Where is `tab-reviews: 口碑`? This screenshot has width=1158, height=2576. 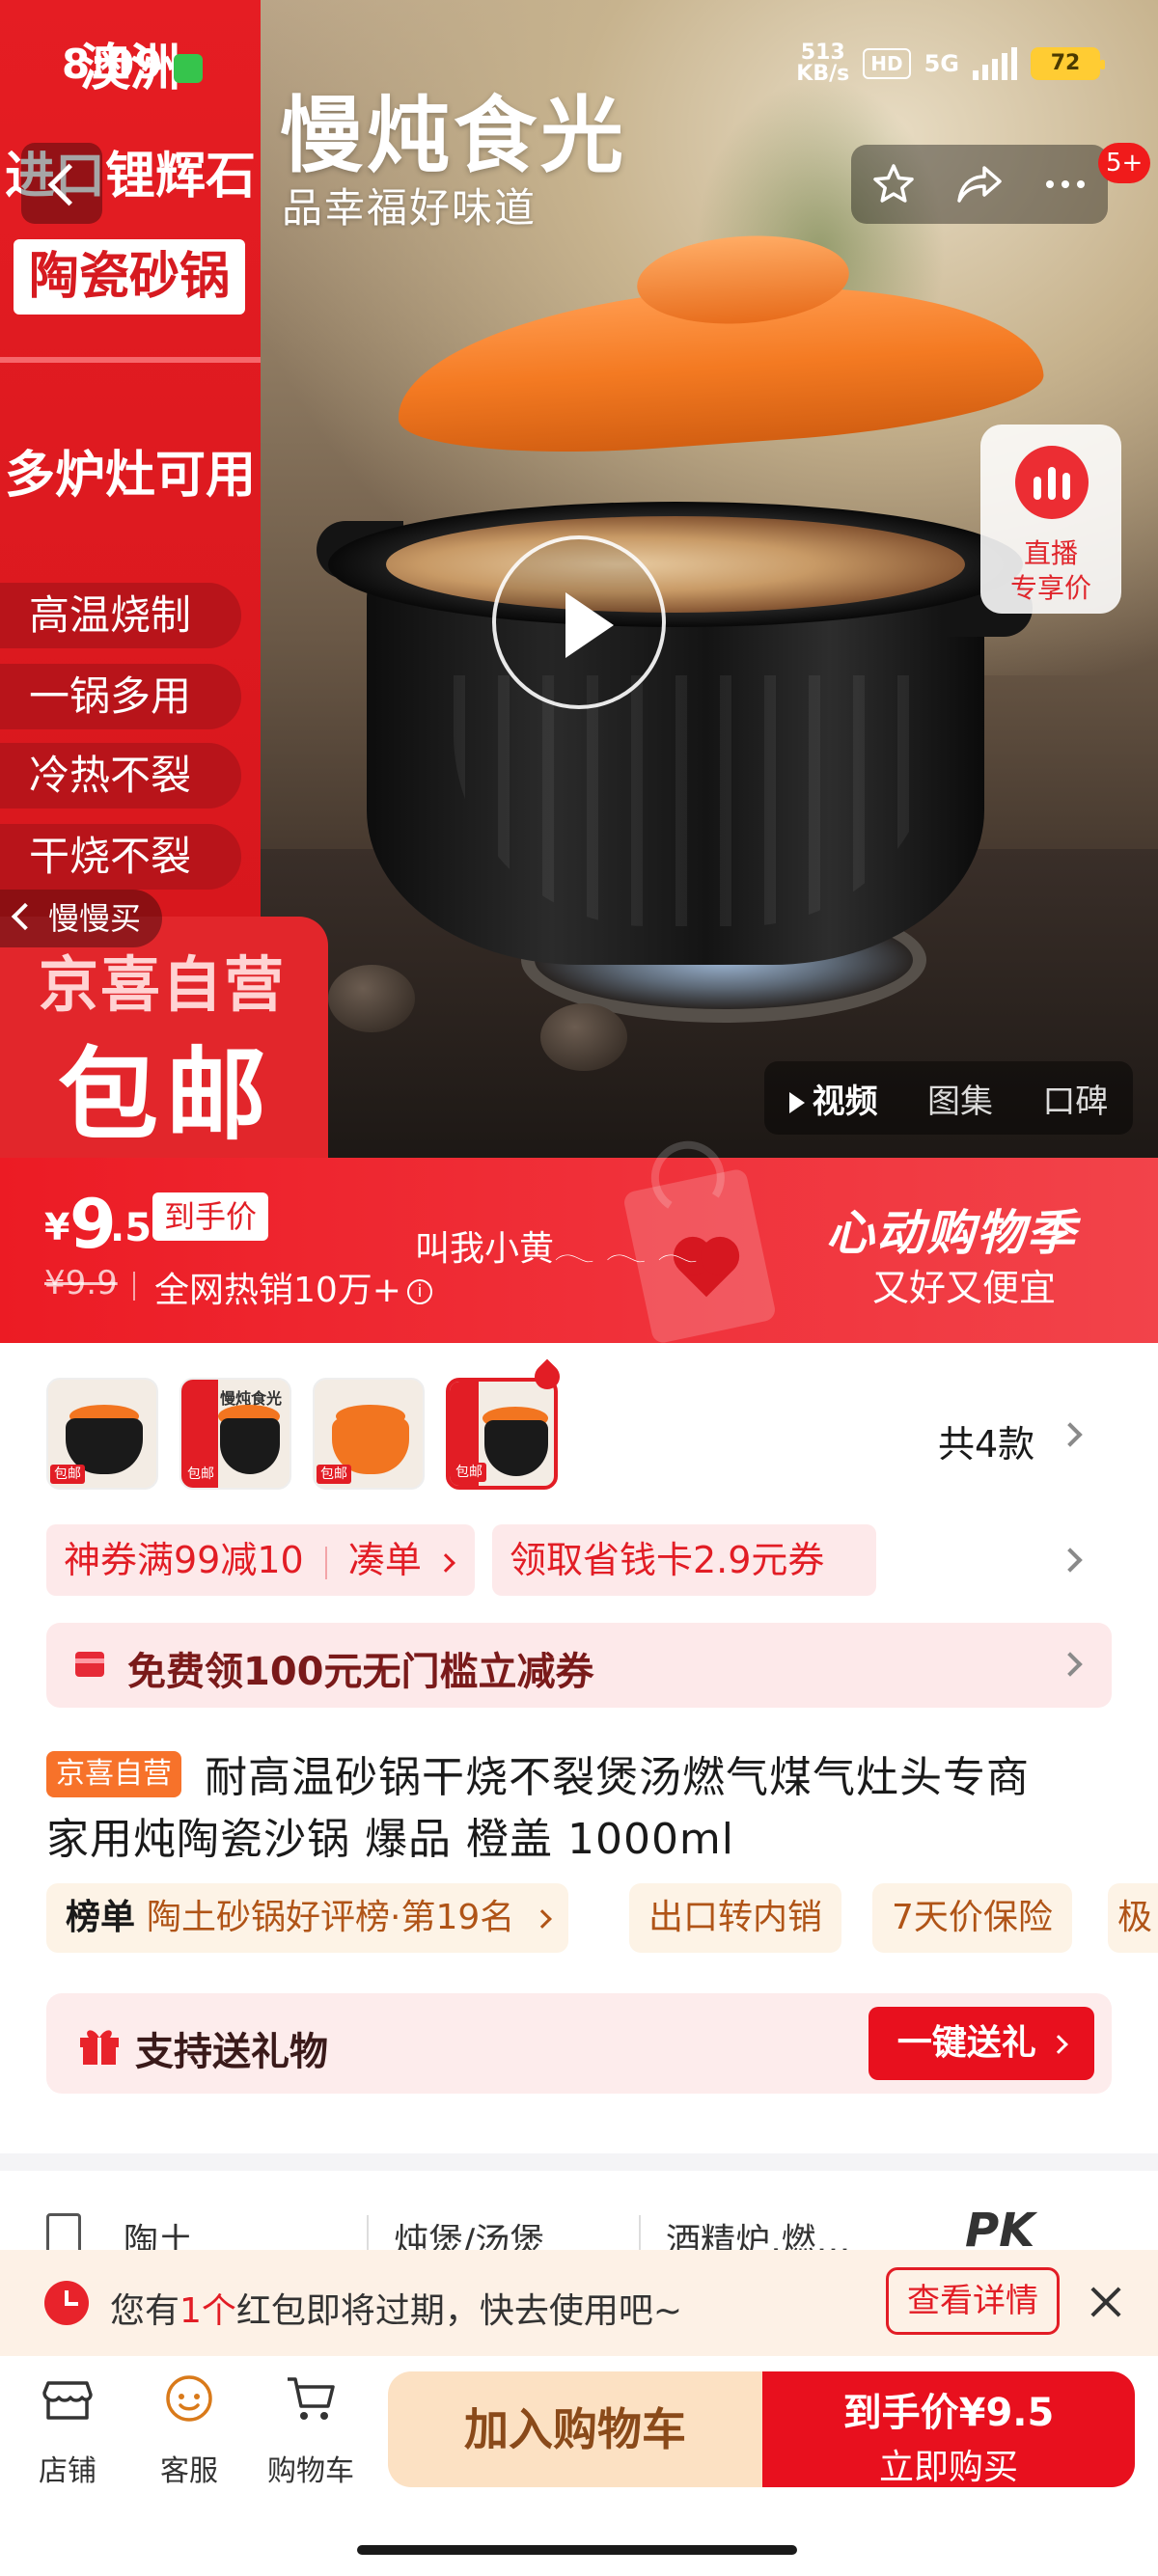 tab-reviews: 口碑 is located at coordinates (1075, 1098).